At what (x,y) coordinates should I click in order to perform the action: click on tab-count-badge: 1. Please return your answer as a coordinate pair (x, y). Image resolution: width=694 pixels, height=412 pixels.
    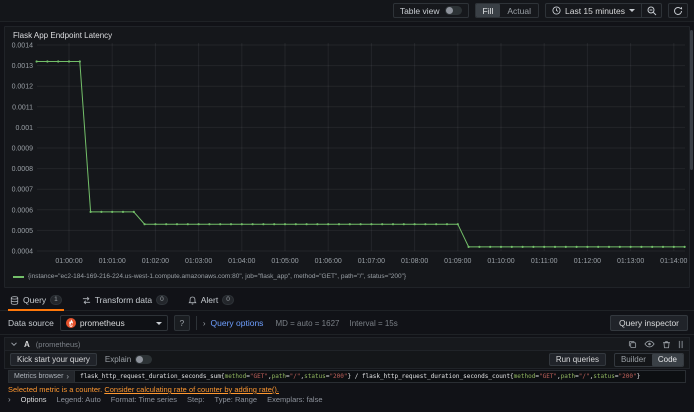
    Looking at the image, I should click on (56, 300).